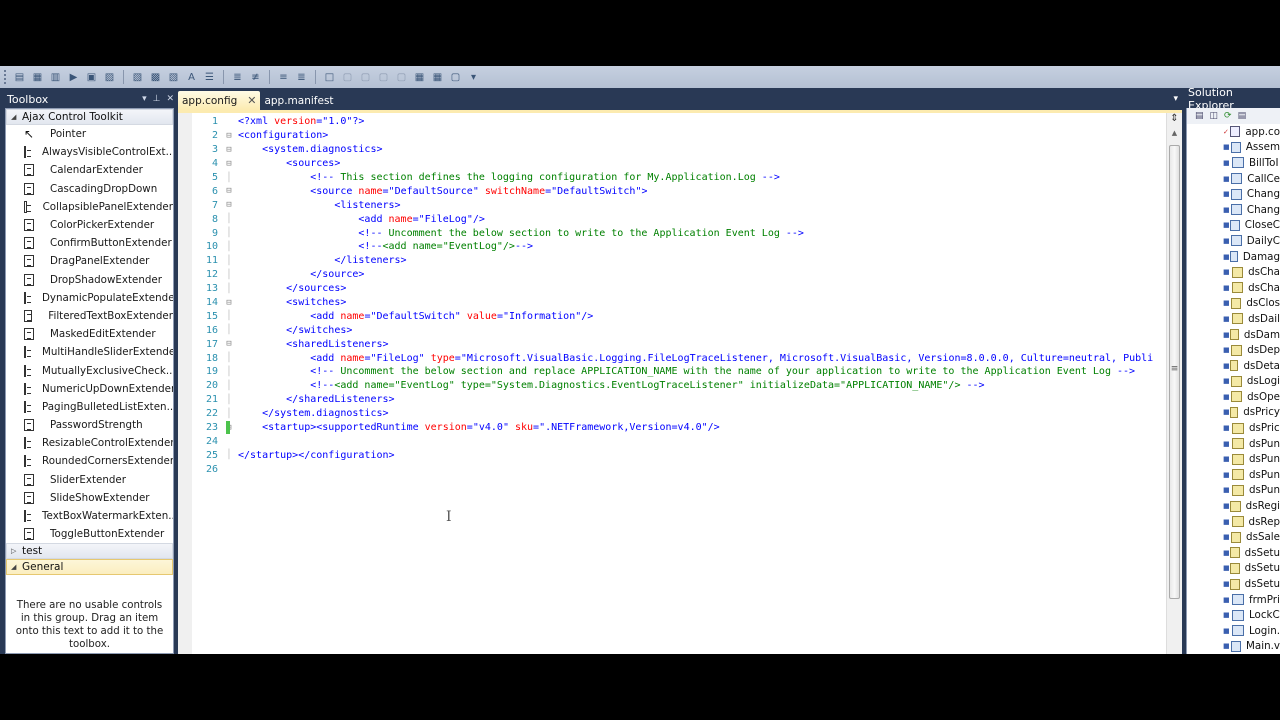 This screenshot has width=1280, height=720. I want to click on tab-list-dropdown-icon: ▾, so click(1175, 99).